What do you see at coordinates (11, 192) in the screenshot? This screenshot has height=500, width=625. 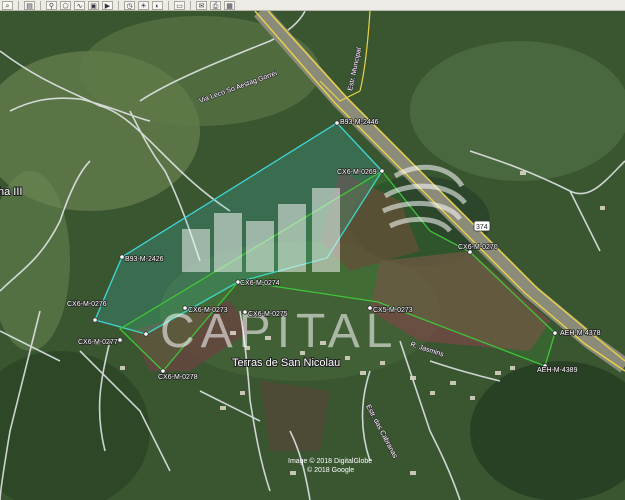 I see `place-name-partial: ha III` at bounding box center [11, 192].